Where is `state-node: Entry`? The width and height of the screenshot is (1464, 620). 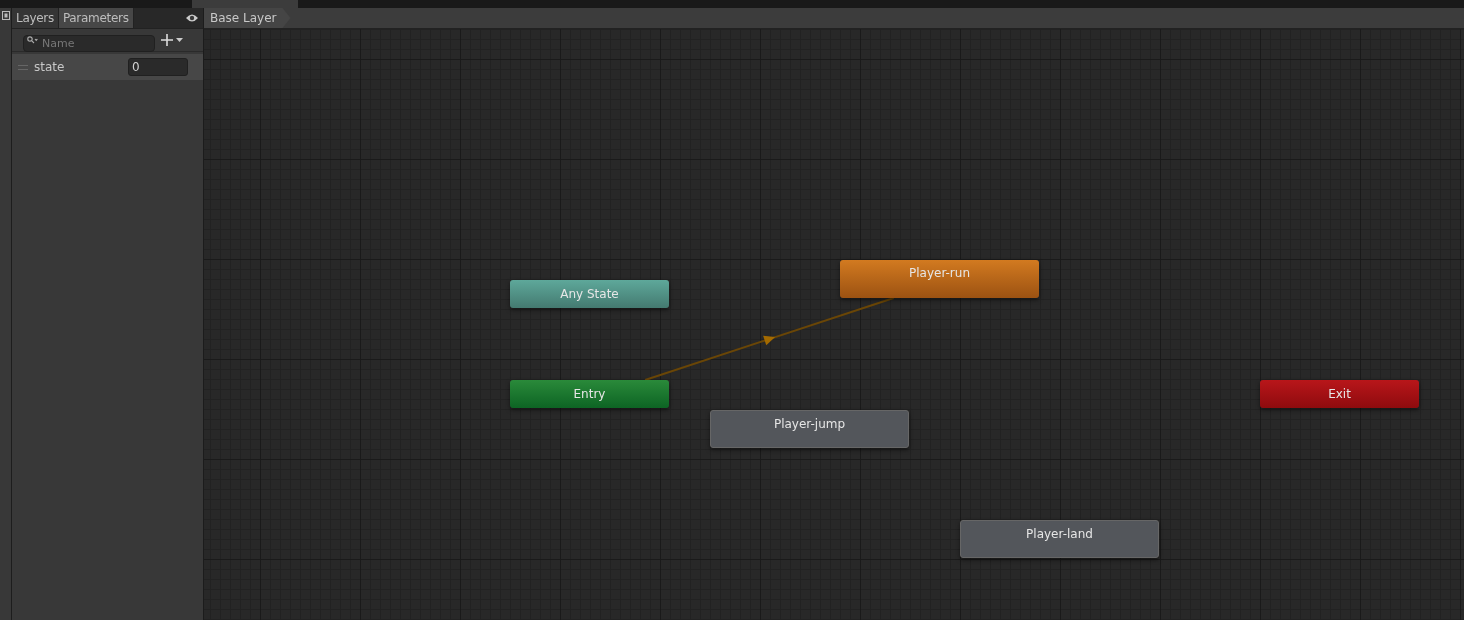
state-node: Entry is located at coordinates (589, 394).